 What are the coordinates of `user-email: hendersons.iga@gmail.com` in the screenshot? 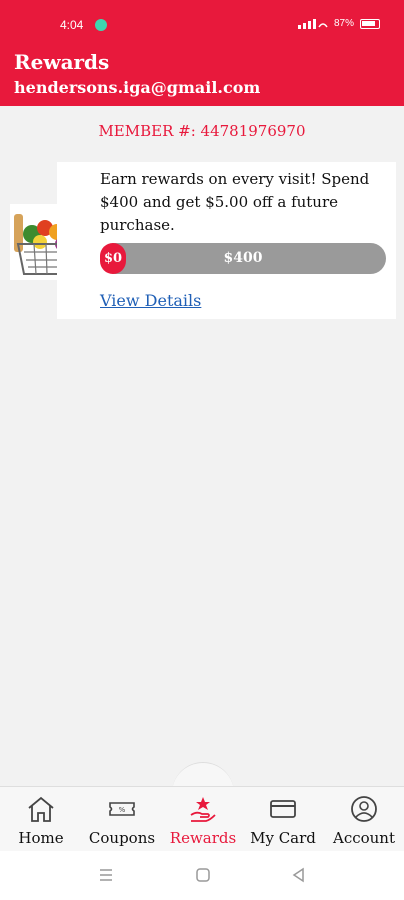 It's located at (137, 87).